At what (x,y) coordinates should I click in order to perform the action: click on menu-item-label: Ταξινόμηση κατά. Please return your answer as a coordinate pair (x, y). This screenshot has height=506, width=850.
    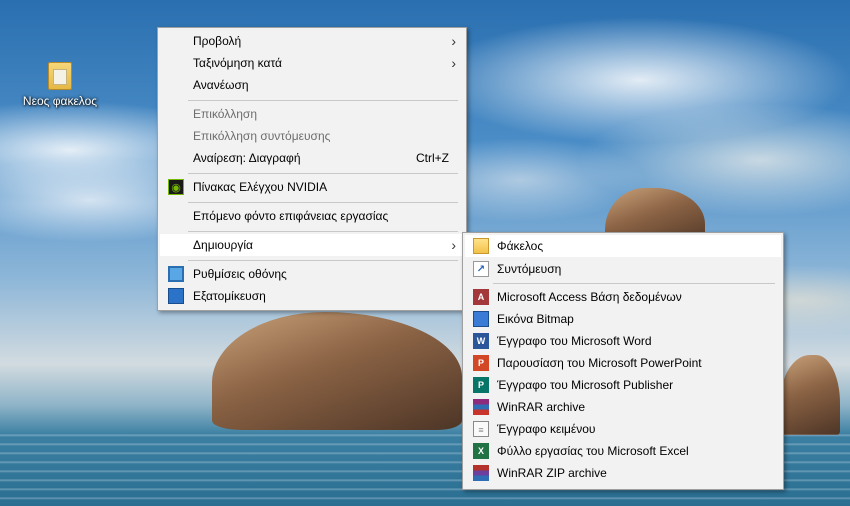
    Looking at the image, I should click on (237, 63).